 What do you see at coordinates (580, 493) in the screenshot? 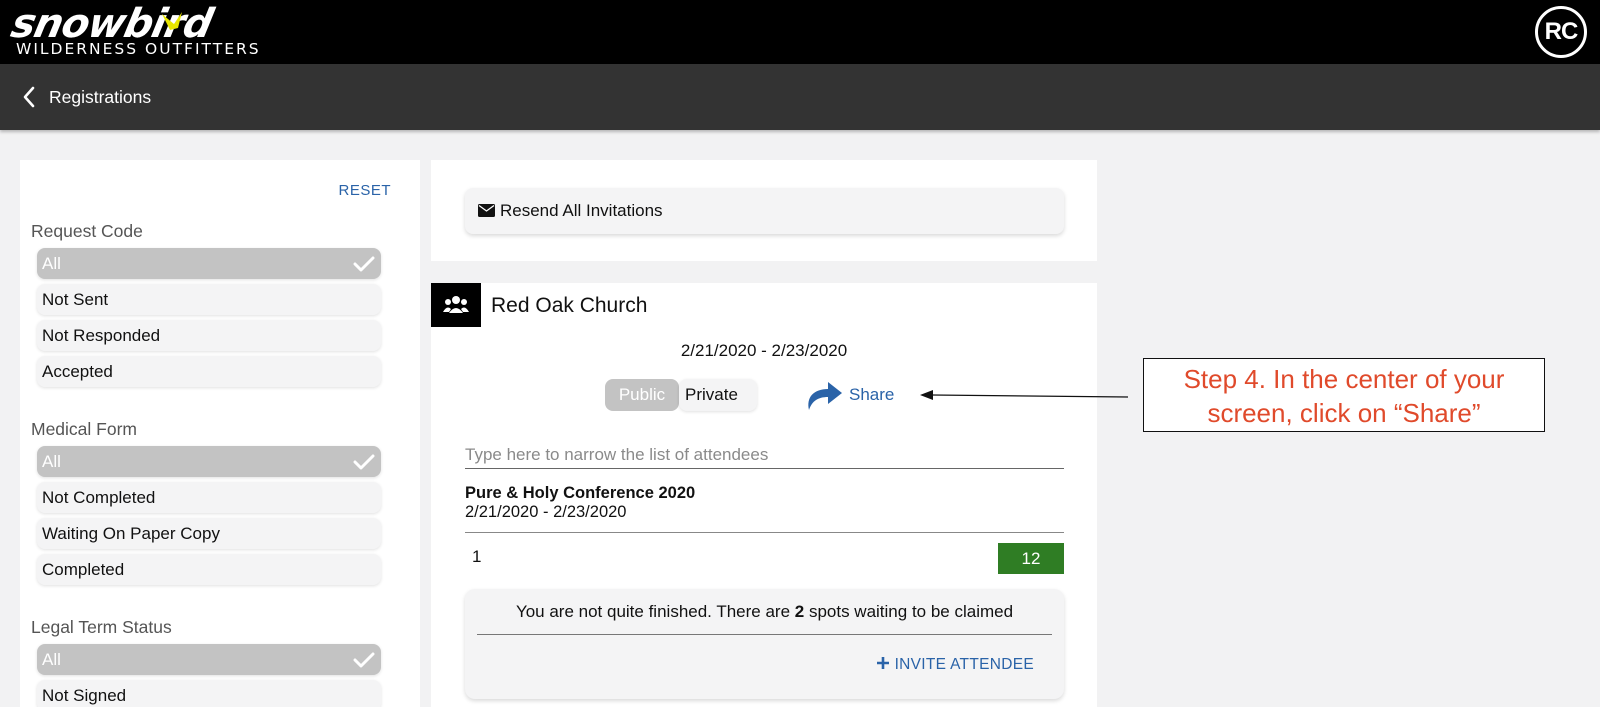
I see `event-name: Pure & Holy Conference 2020` at bounding box center [580, 493].